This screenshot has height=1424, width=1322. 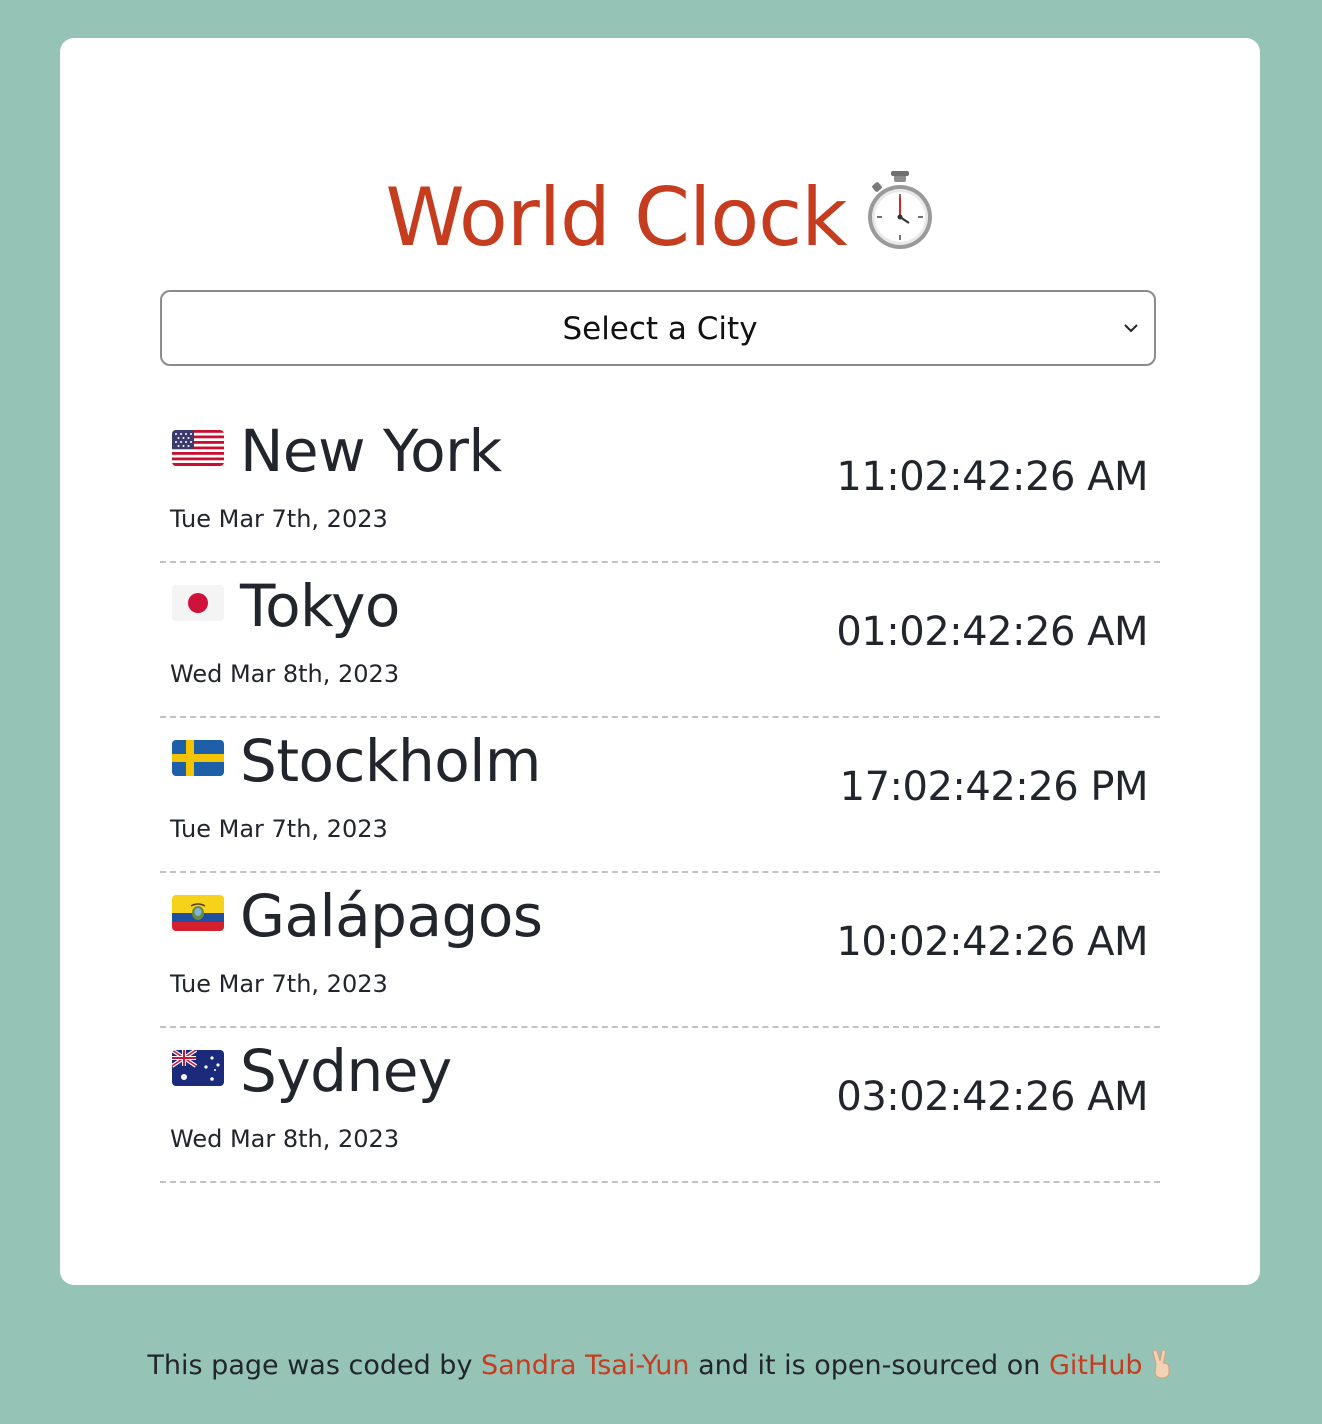 What do you see at coordinates (660, 640) in the screenshot?
I see `city-row-tokyo: Tokyo Wed Mar 8th, 2023 01:02:42:26 AM` at bounding box center [660, 640].